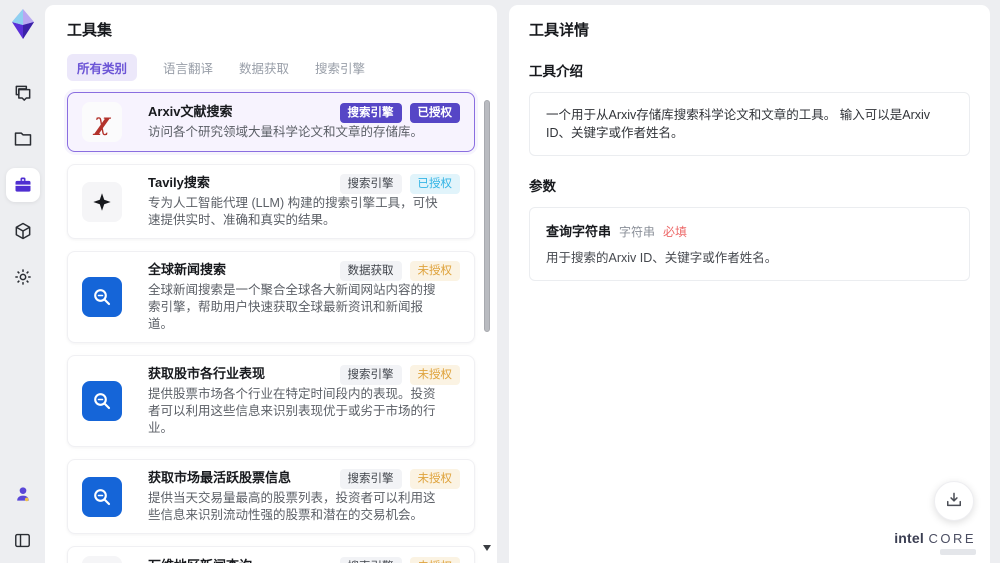 The height and width of the screenshot is (563, 1000). What do you see at coordinates (102, 67) in the screenshot?
I see `category-tab: 所有类别` at bounding box center [102, 67].